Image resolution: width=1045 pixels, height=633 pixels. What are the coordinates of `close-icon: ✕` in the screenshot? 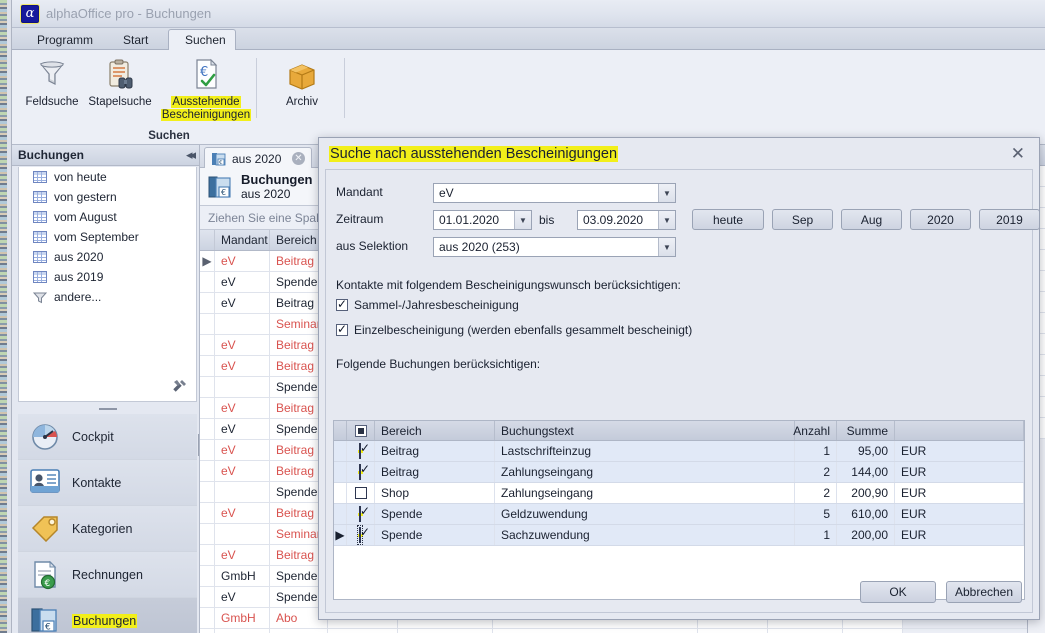 It's located at (1018, 154).